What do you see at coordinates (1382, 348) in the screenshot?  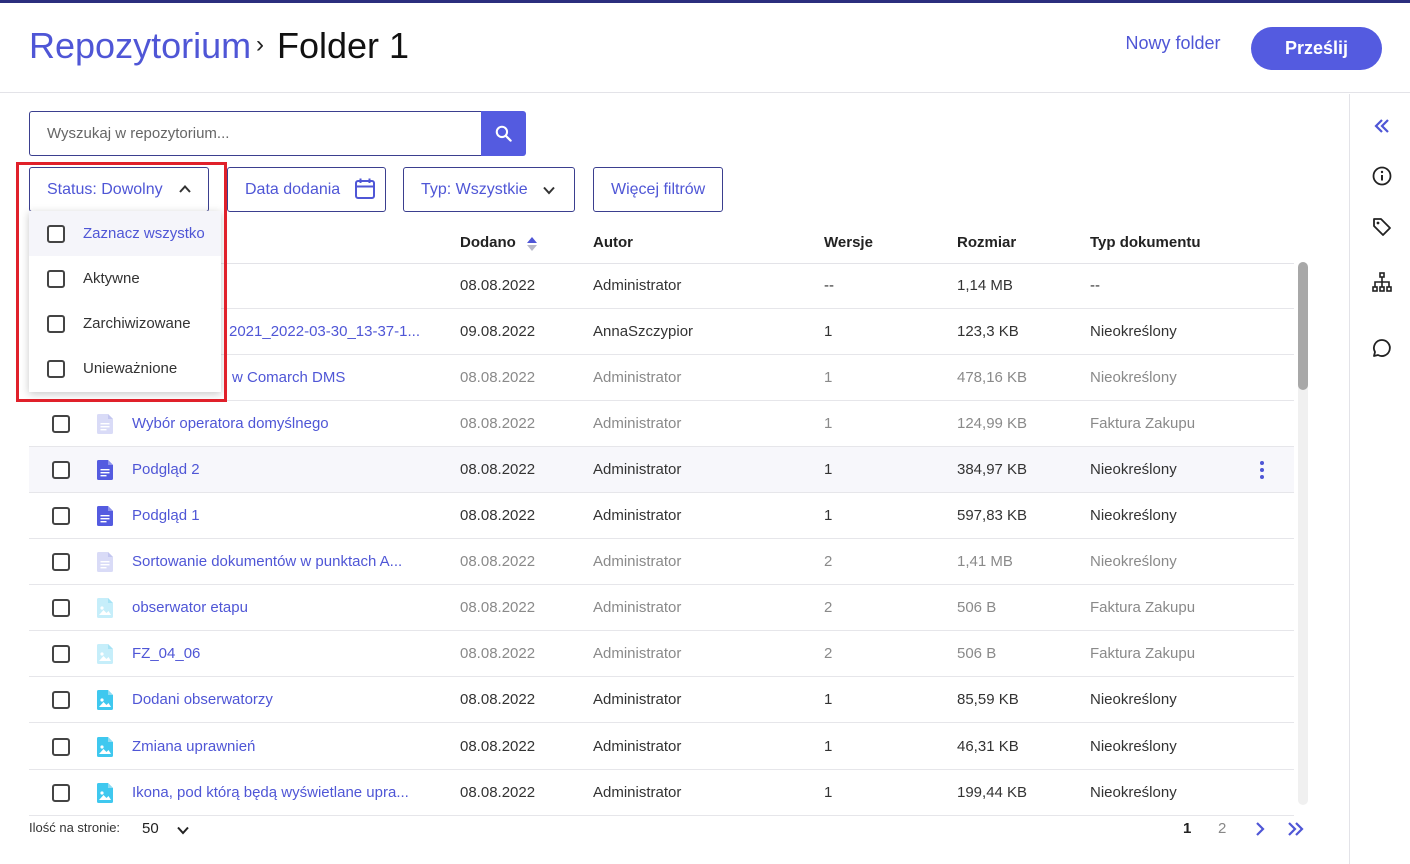 I see `comment-icon` at bounding box center [1382, 348].